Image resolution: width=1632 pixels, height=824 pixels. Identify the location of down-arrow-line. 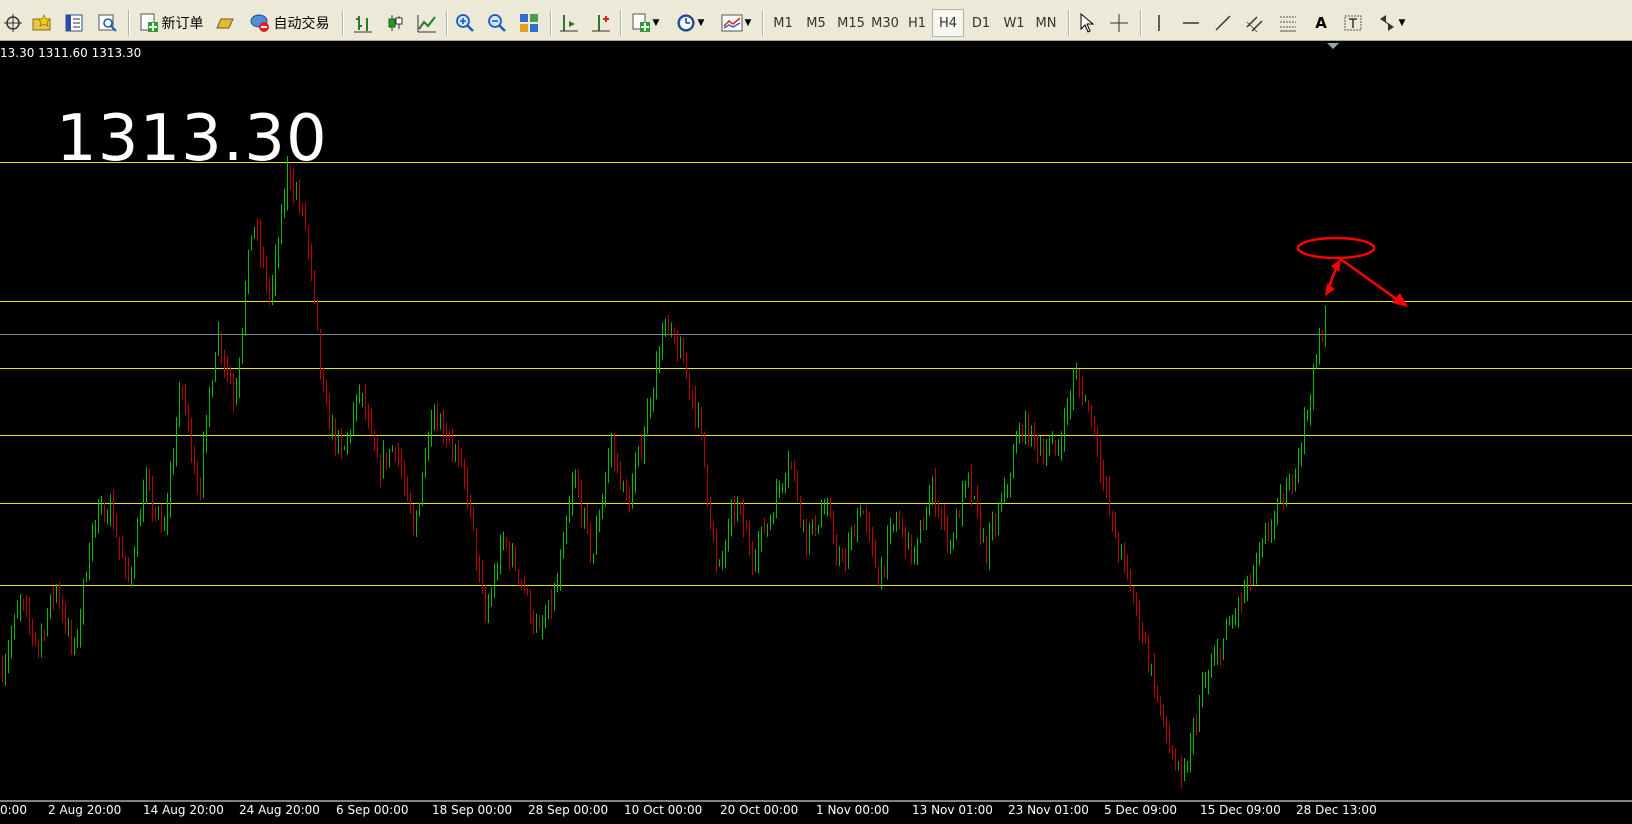
(1370, 280).